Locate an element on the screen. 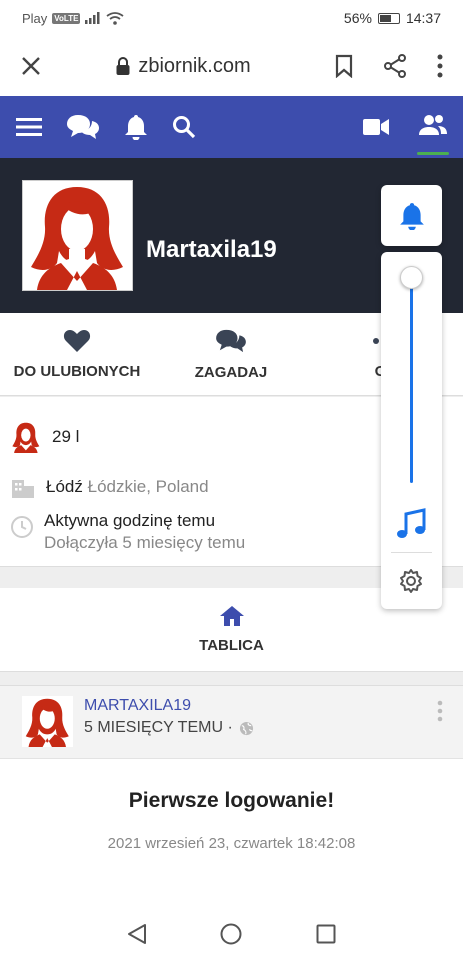 The height and width of the screenshot is (960, 463). share-icon is located at coordinates (395, 66).